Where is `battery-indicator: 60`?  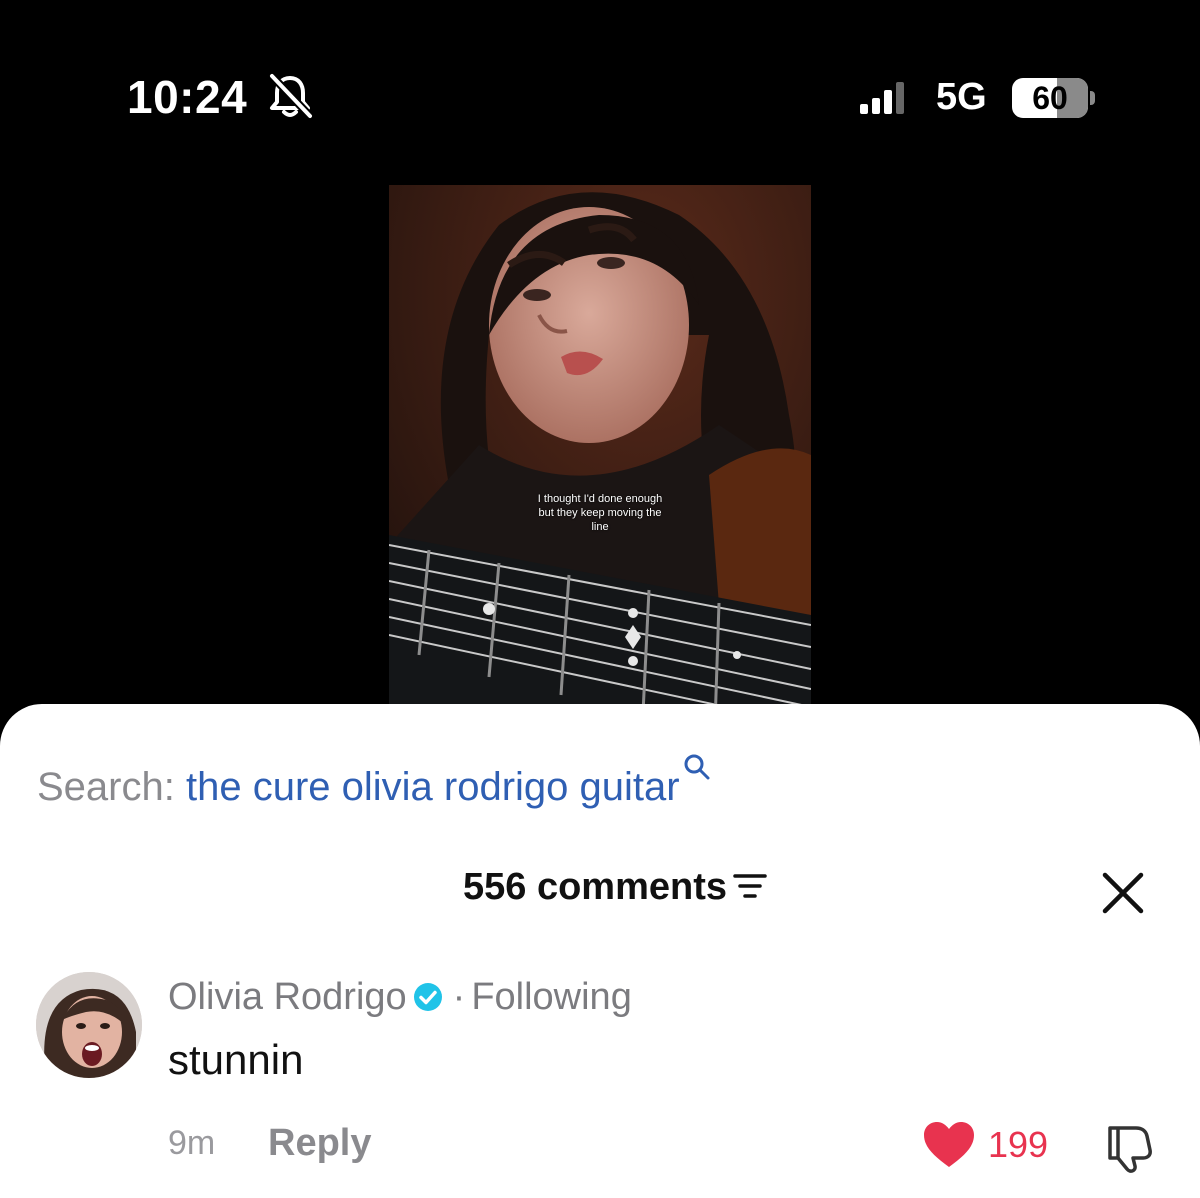 battery-indicator: 60 is located at coordinates (1050, 98).